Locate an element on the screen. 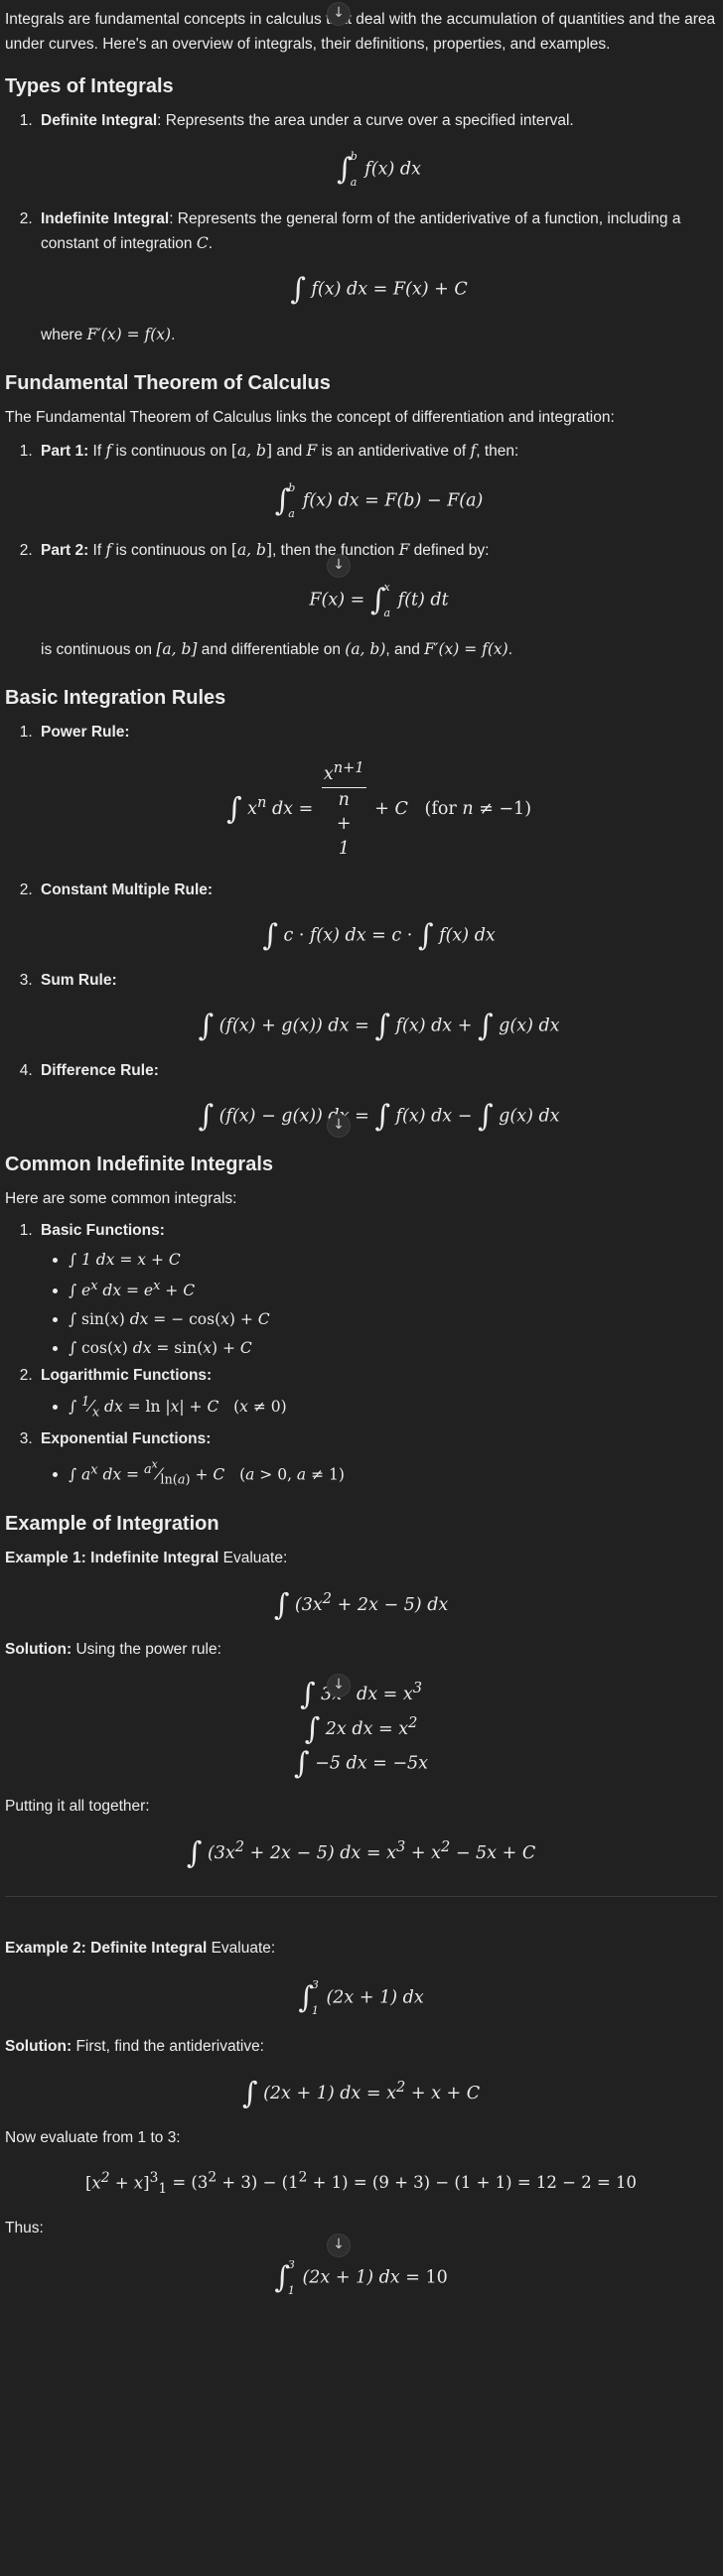 This screenshot has height=2576, width=723. section-heading-ftc: Fundamental Theorem of Calculus is located at coordinates (168, 382).